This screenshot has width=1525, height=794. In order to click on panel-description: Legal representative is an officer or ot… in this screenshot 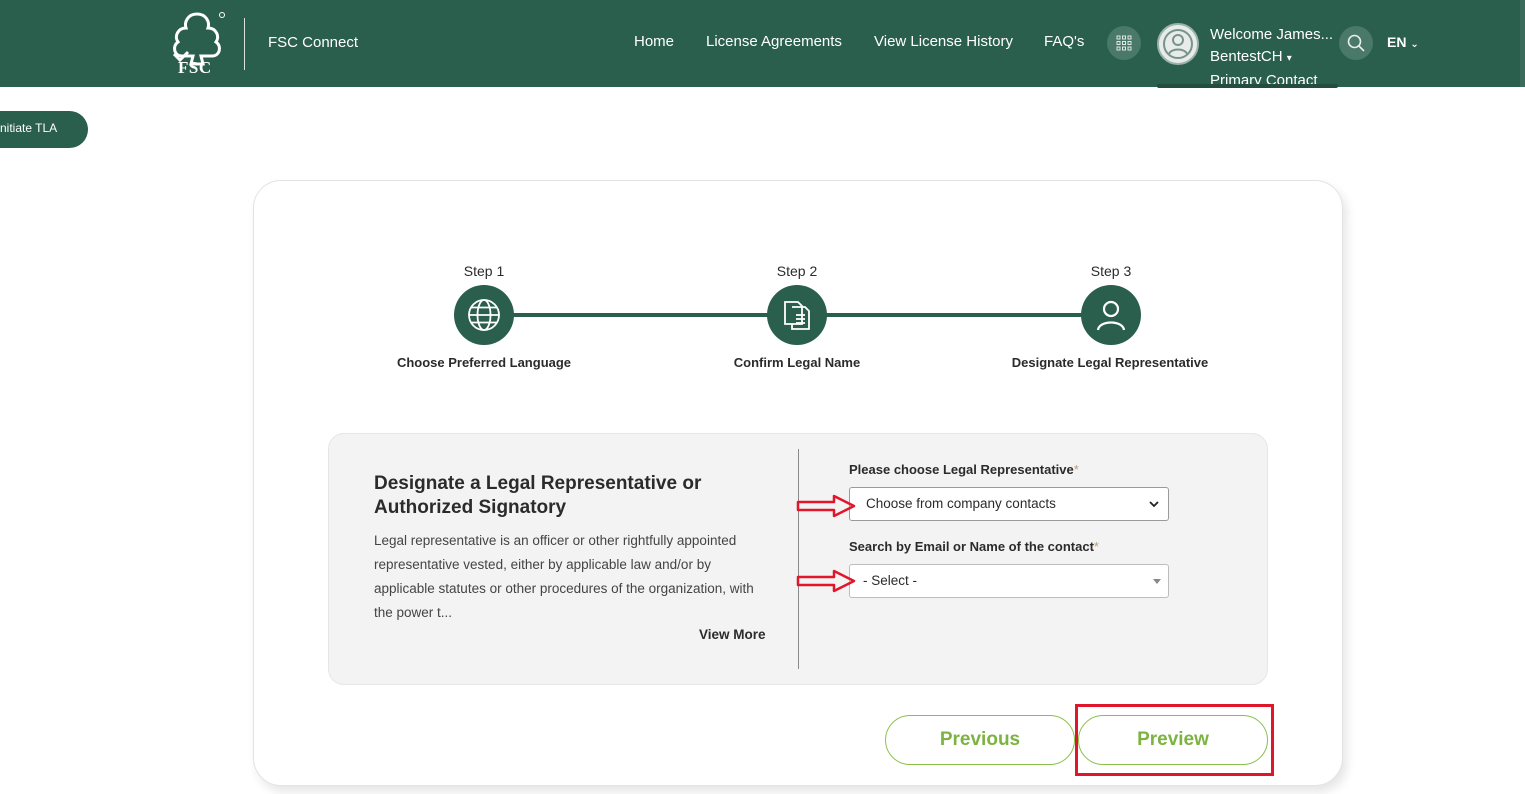, I will do `click(564, 576)`.